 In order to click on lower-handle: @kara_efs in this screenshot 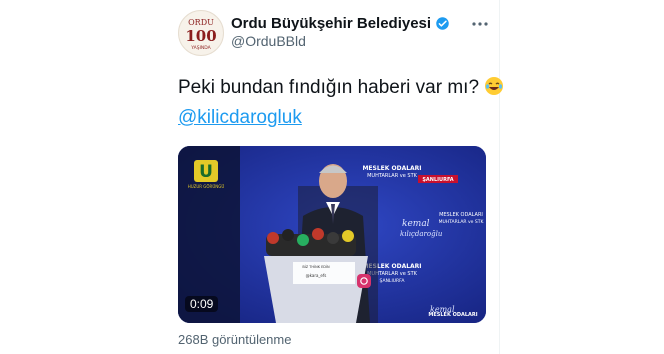, I will do `click(316, 275)`.